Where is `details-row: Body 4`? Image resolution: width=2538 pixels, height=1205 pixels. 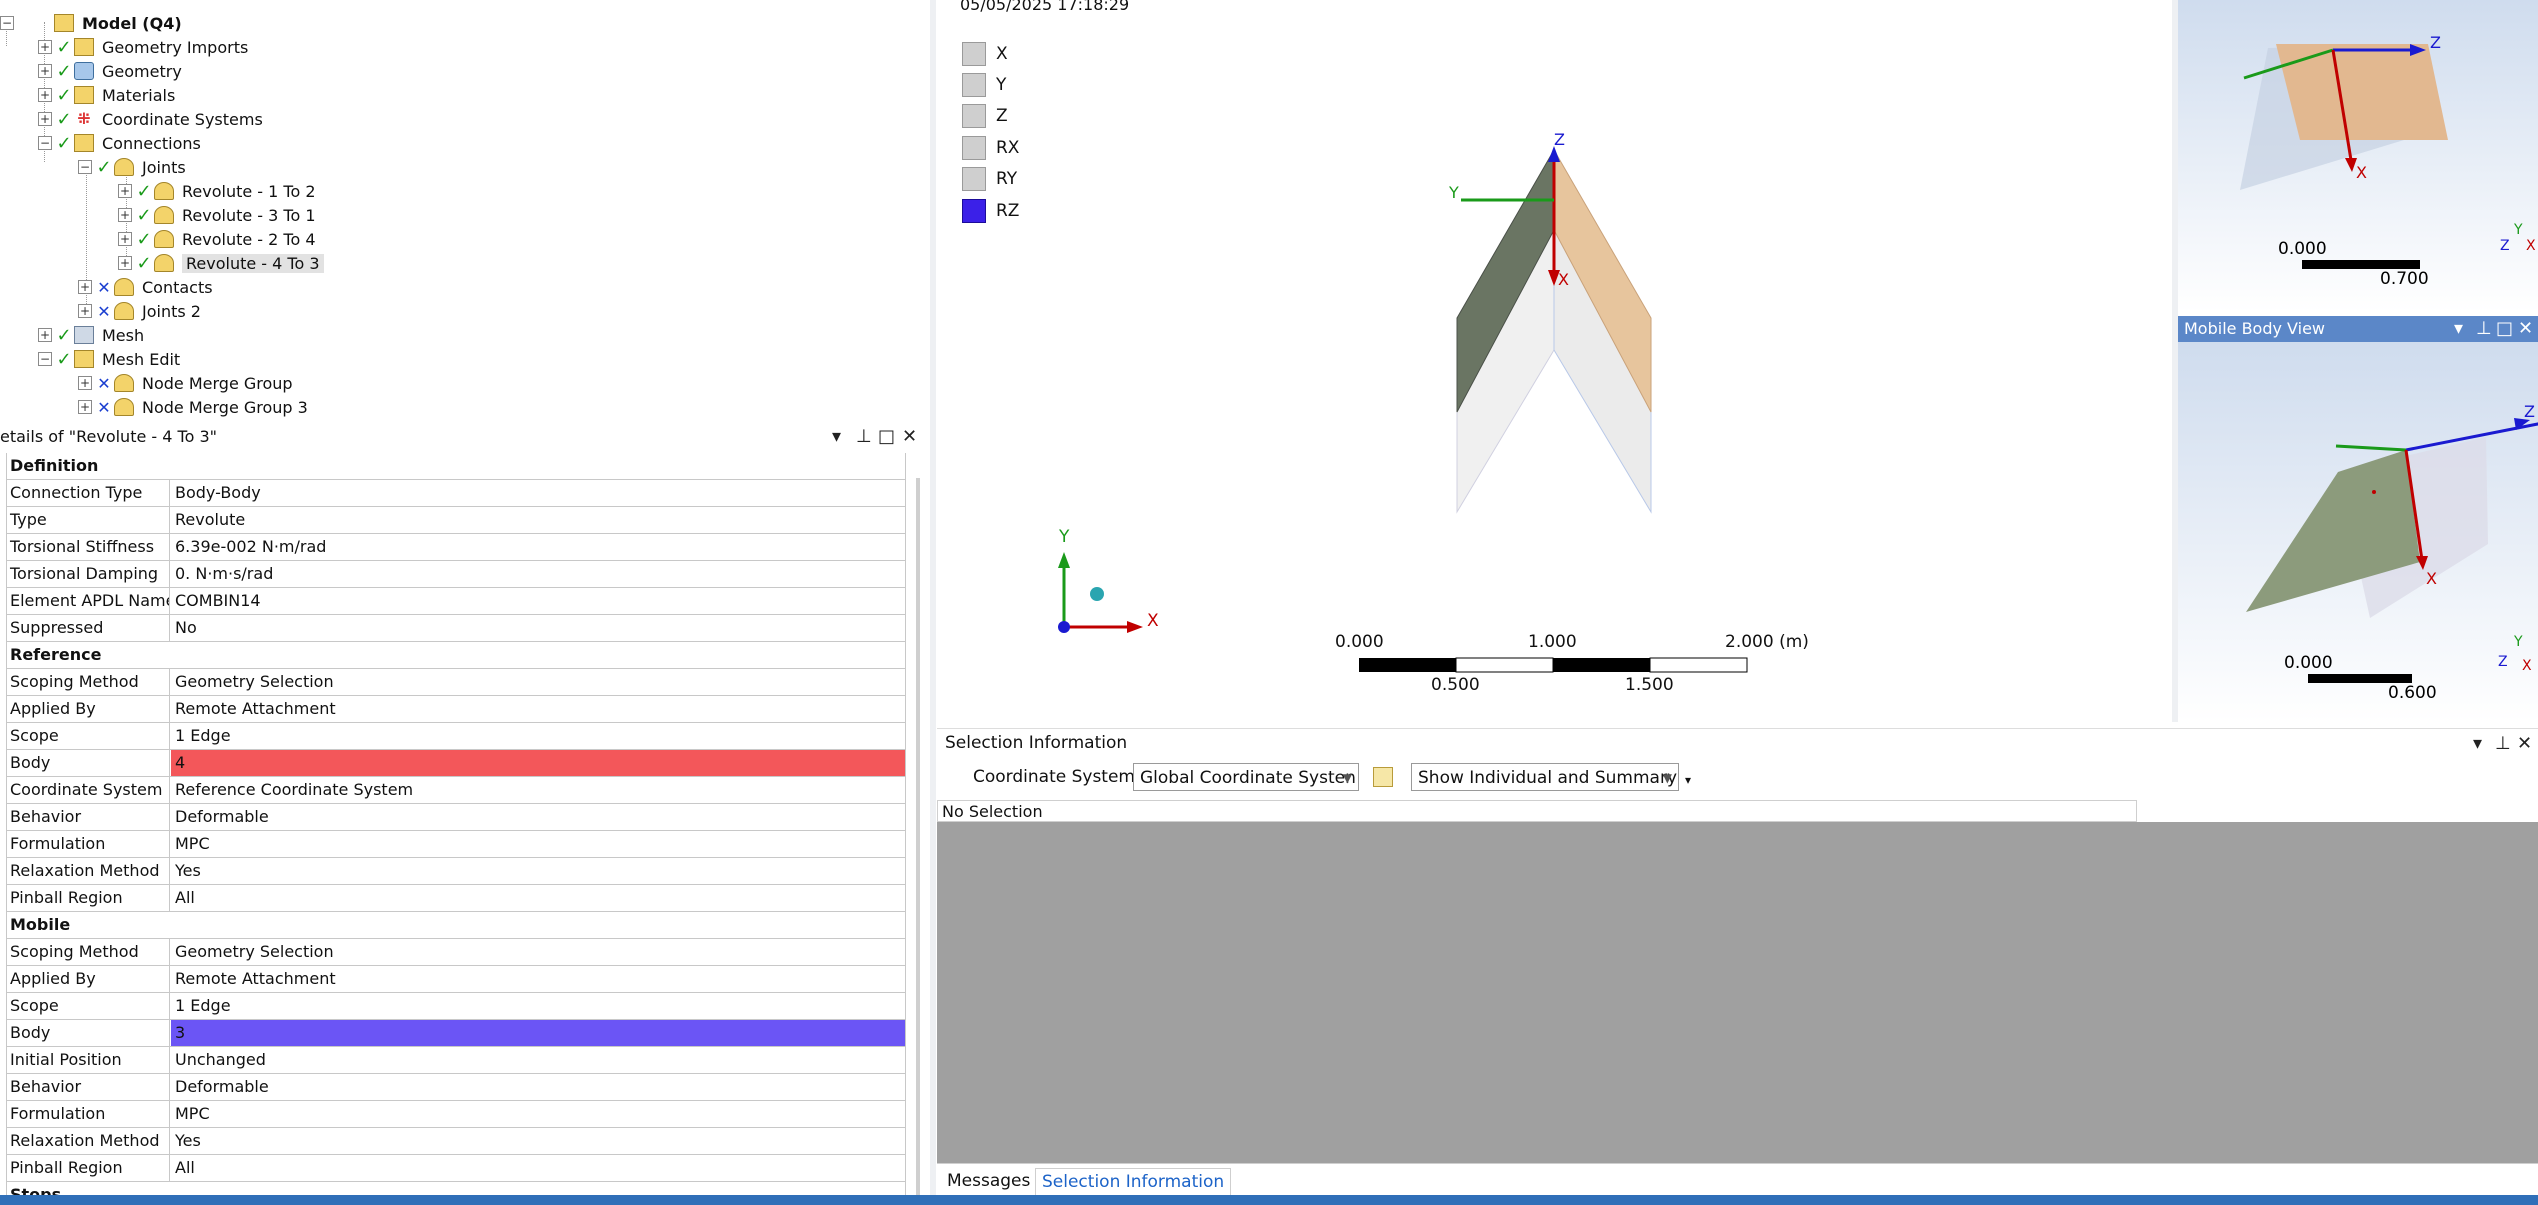
details-row: Body 4 is located at coordinates (456, 763).